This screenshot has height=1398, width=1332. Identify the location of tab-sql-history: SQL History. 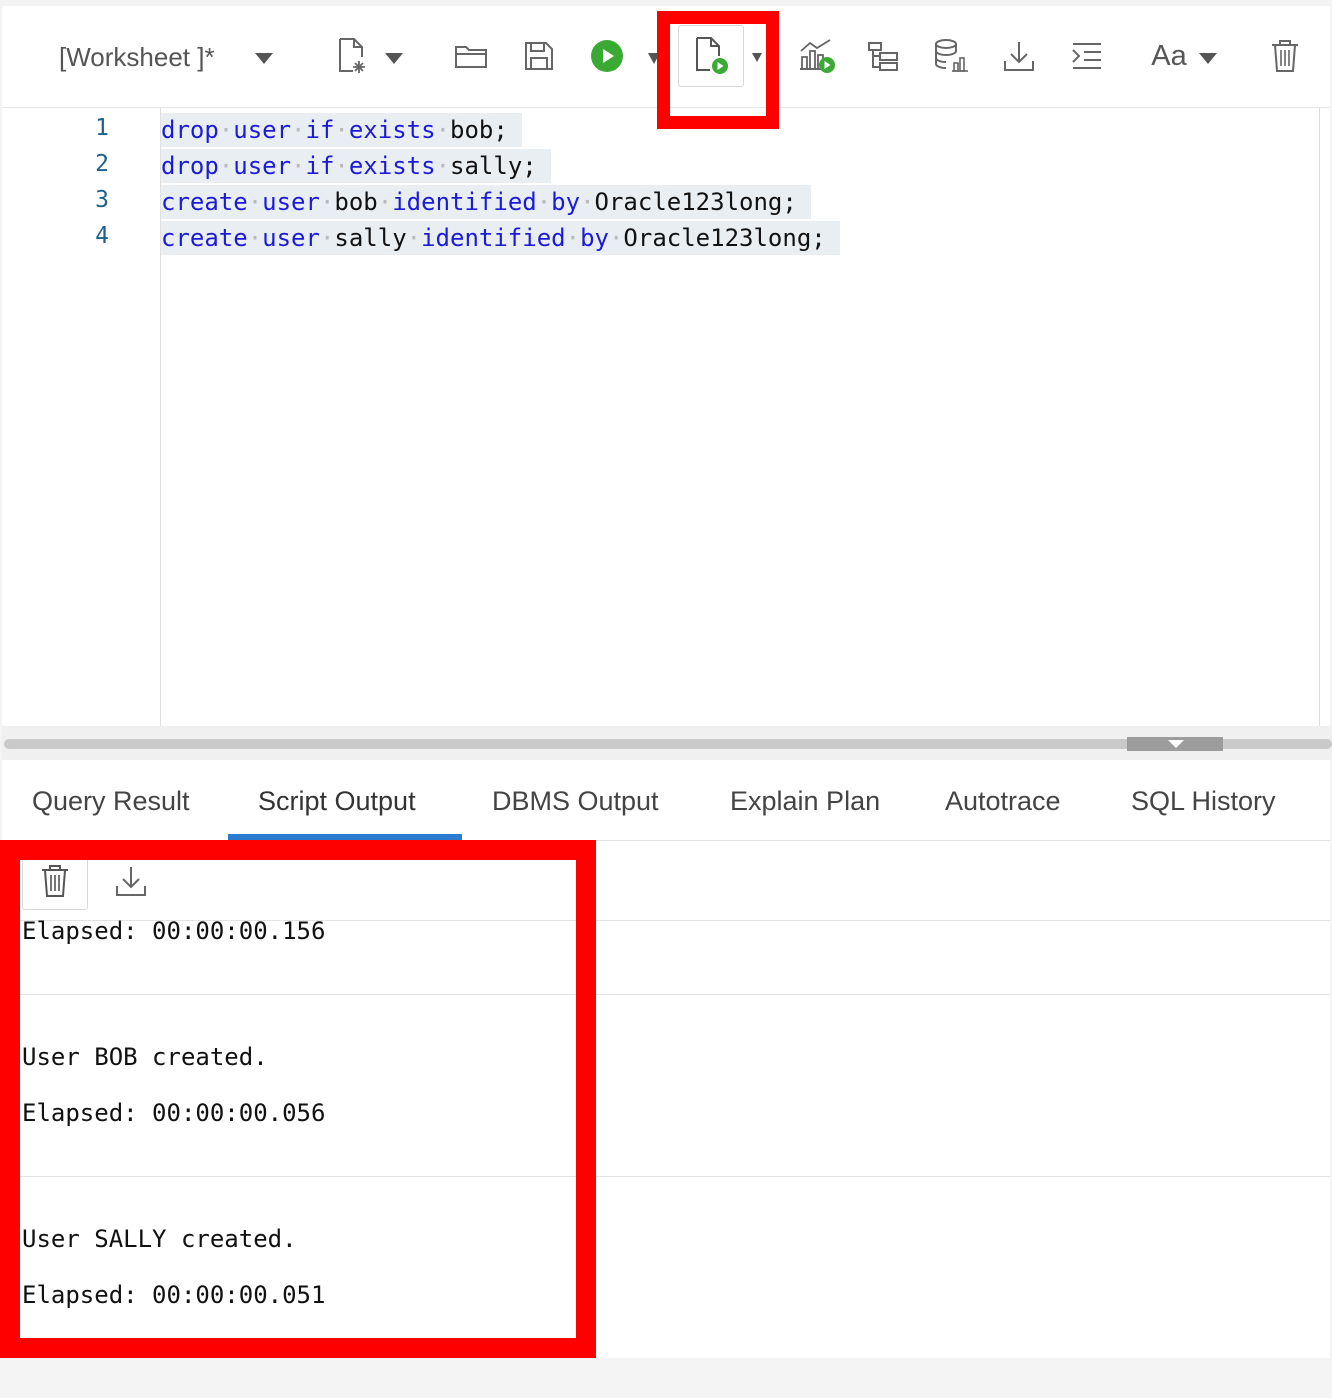
(1203, 801).